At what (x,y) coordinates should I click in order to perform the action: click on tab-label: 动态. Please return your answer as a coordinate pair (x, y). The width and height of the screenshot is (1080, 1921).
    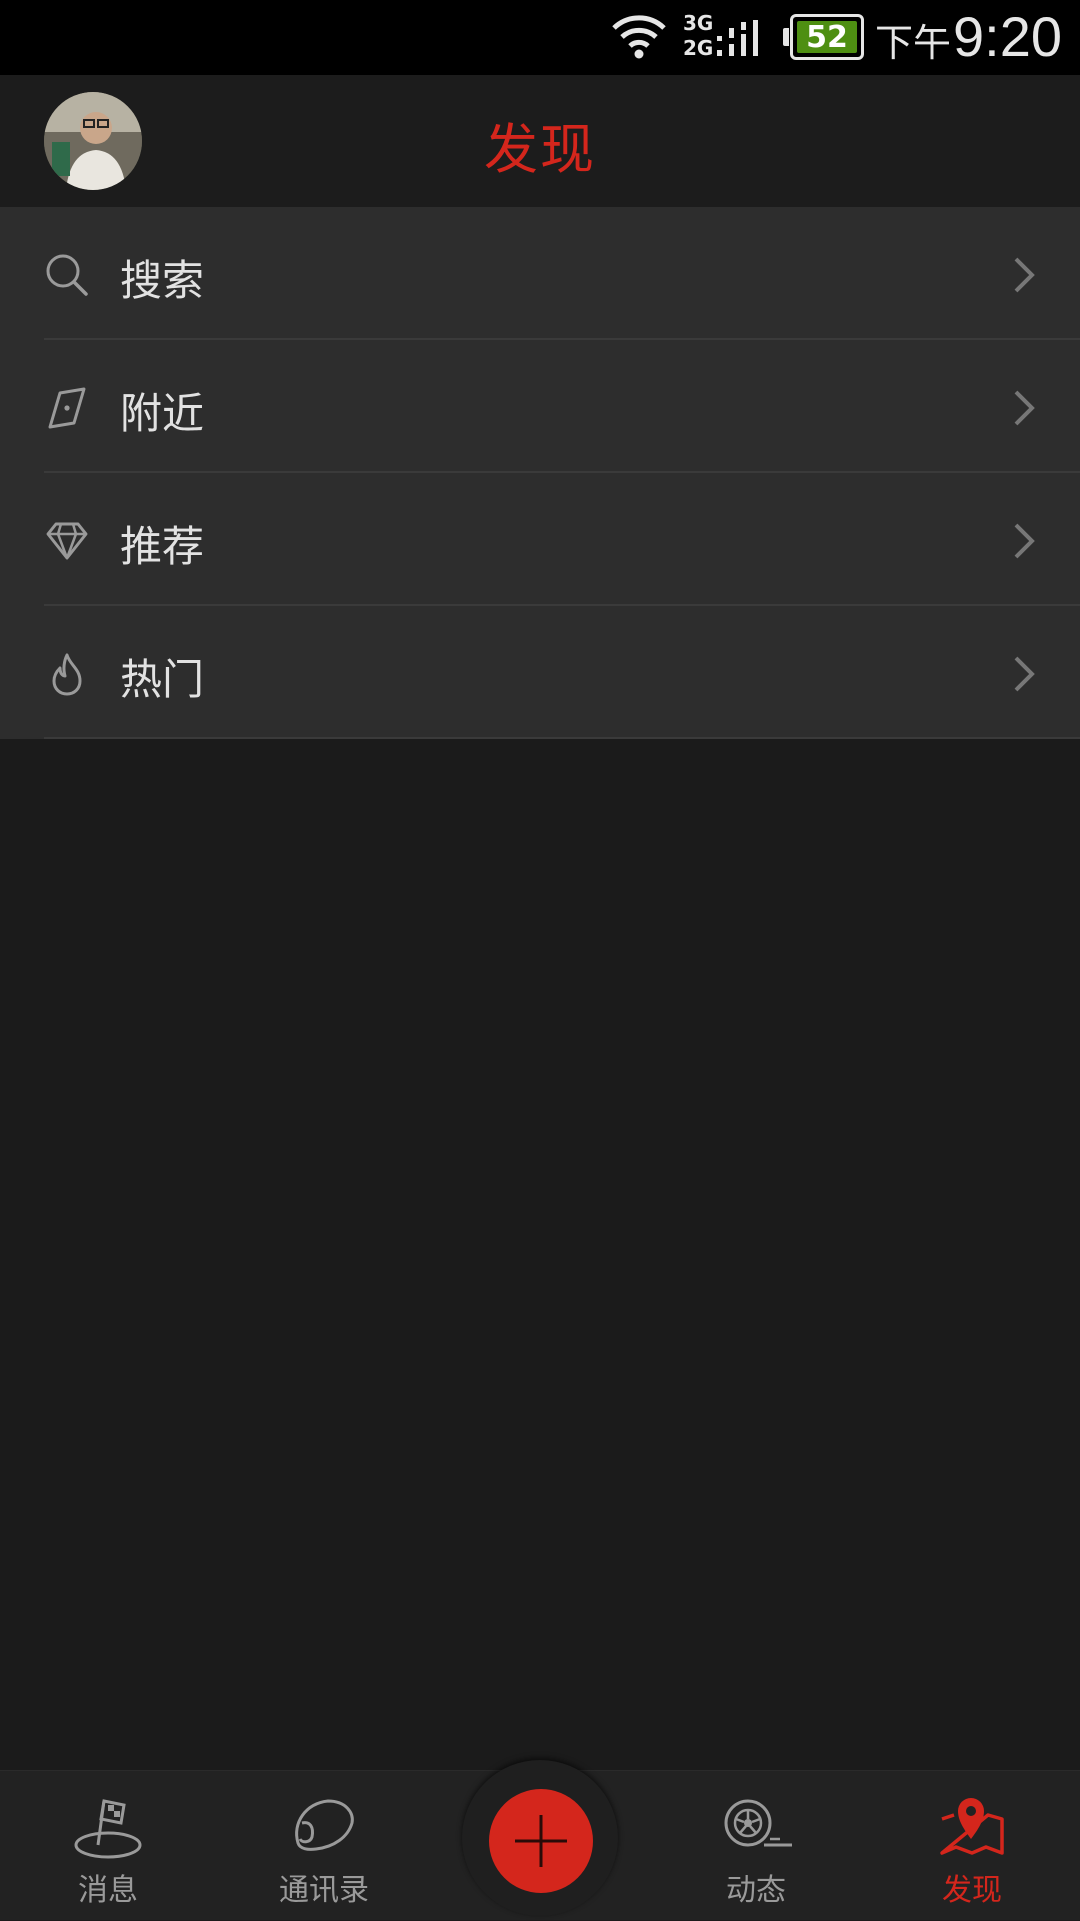
    Looking at the image, I should click on (756, 1890).